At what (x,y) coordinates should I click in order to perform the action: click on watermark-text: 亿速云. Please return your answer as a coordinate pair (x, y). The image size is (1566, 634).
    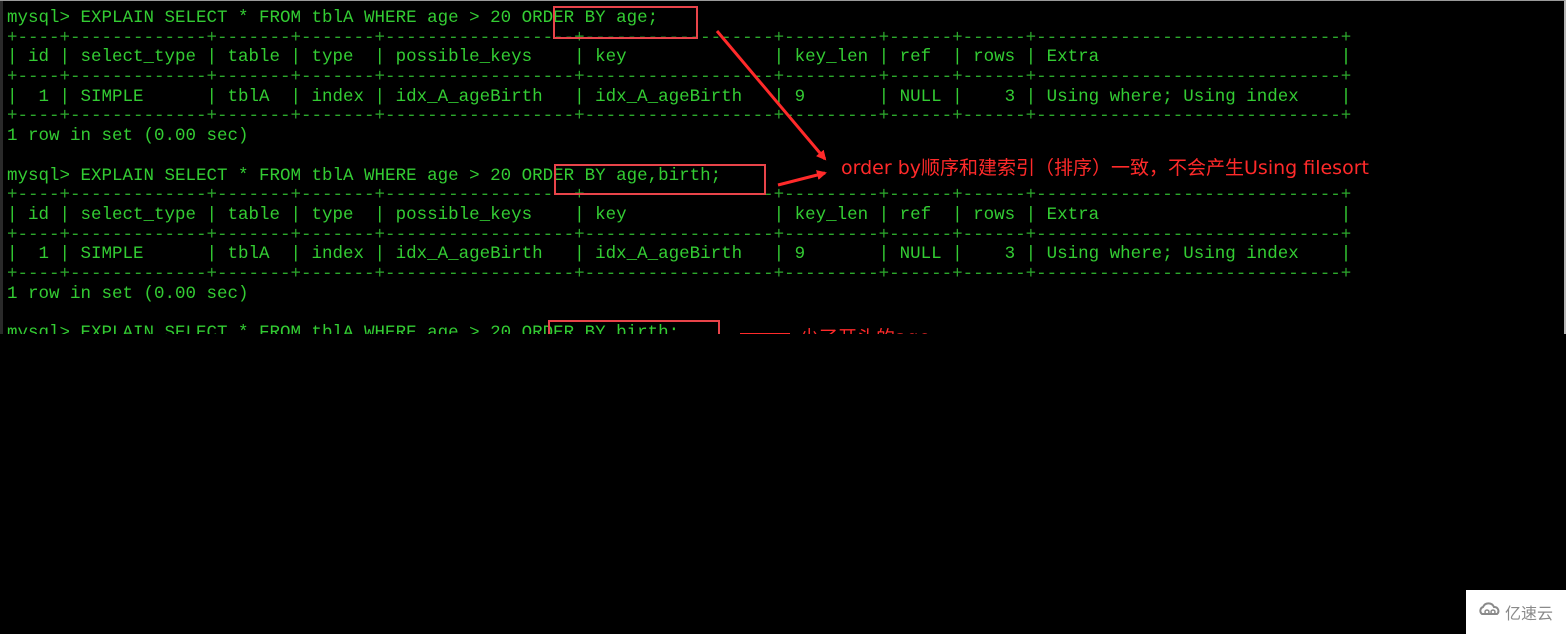
    Looking at the image, I should click on (1528, 613).